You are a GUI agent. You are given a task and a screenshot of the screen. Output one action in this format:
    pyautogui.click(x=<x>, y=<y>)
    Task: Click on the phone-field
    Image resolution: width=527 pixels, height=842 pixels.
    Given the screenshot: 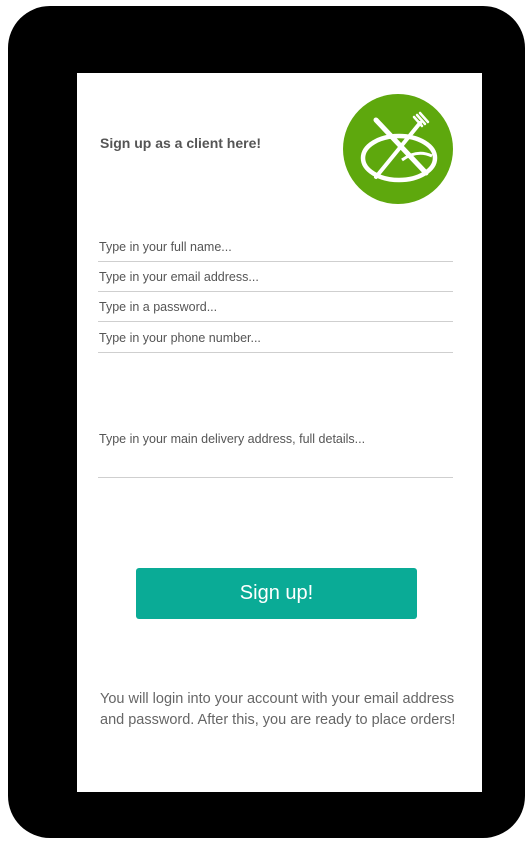 What is the action you would take?
    pyautogui.click(x=275, y=338)
    